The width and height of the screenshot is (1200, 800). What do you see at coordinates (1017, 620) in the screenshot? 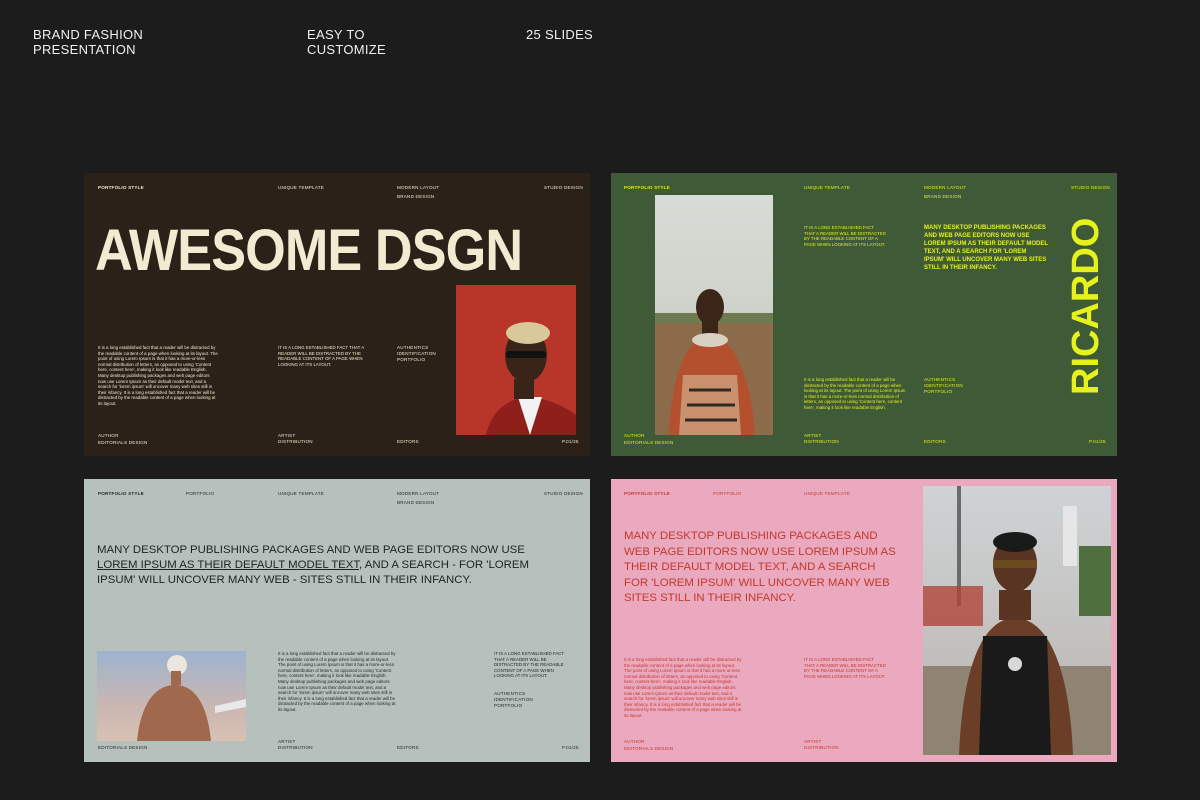
I see `portrait-photo-street` at bounding box center [1017, 620].